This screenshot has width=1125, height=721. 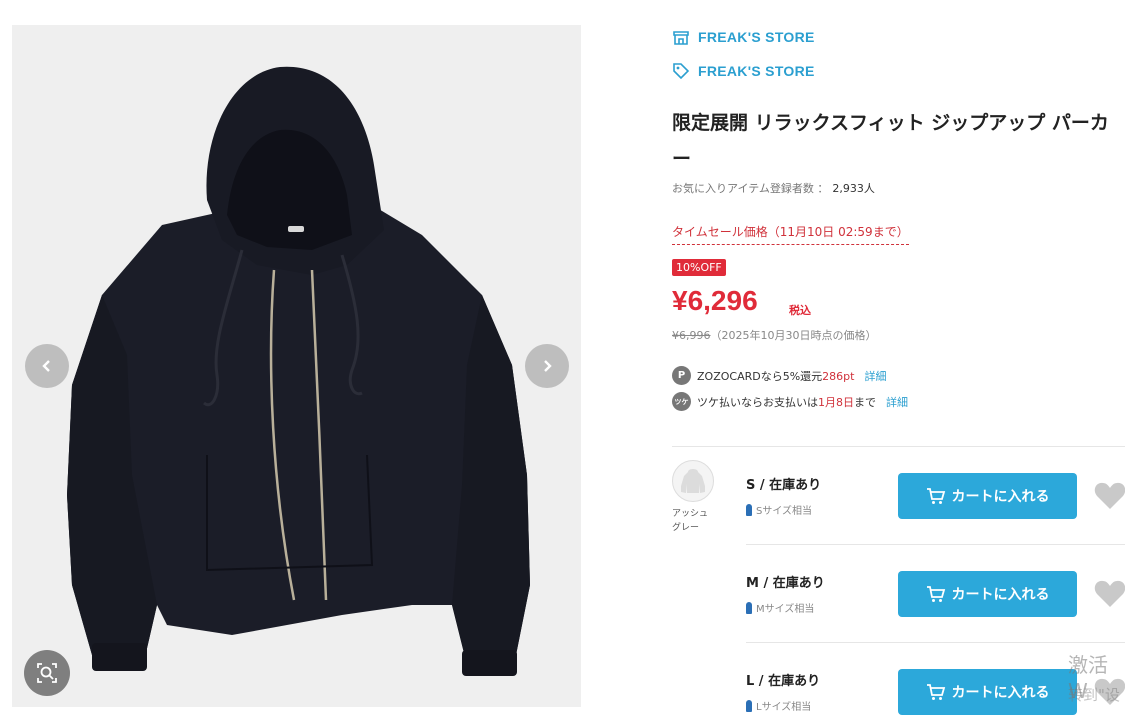 I want to click on chevron-right-icon, so click(x=548, y=366).